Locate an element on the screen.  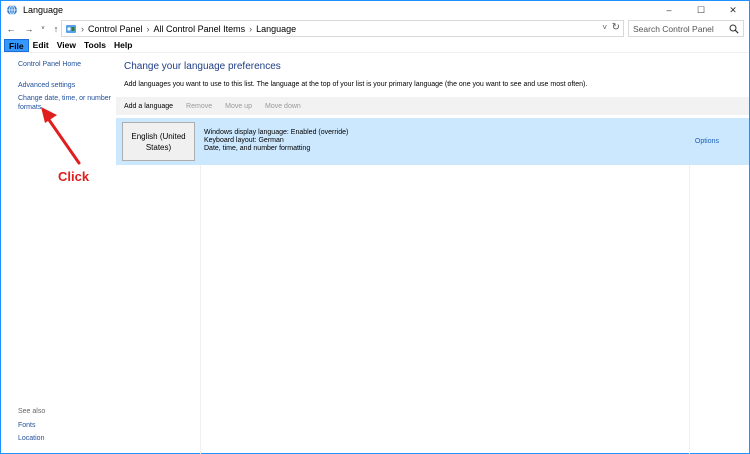
window-title: Language is located at coordinates (43, 10).